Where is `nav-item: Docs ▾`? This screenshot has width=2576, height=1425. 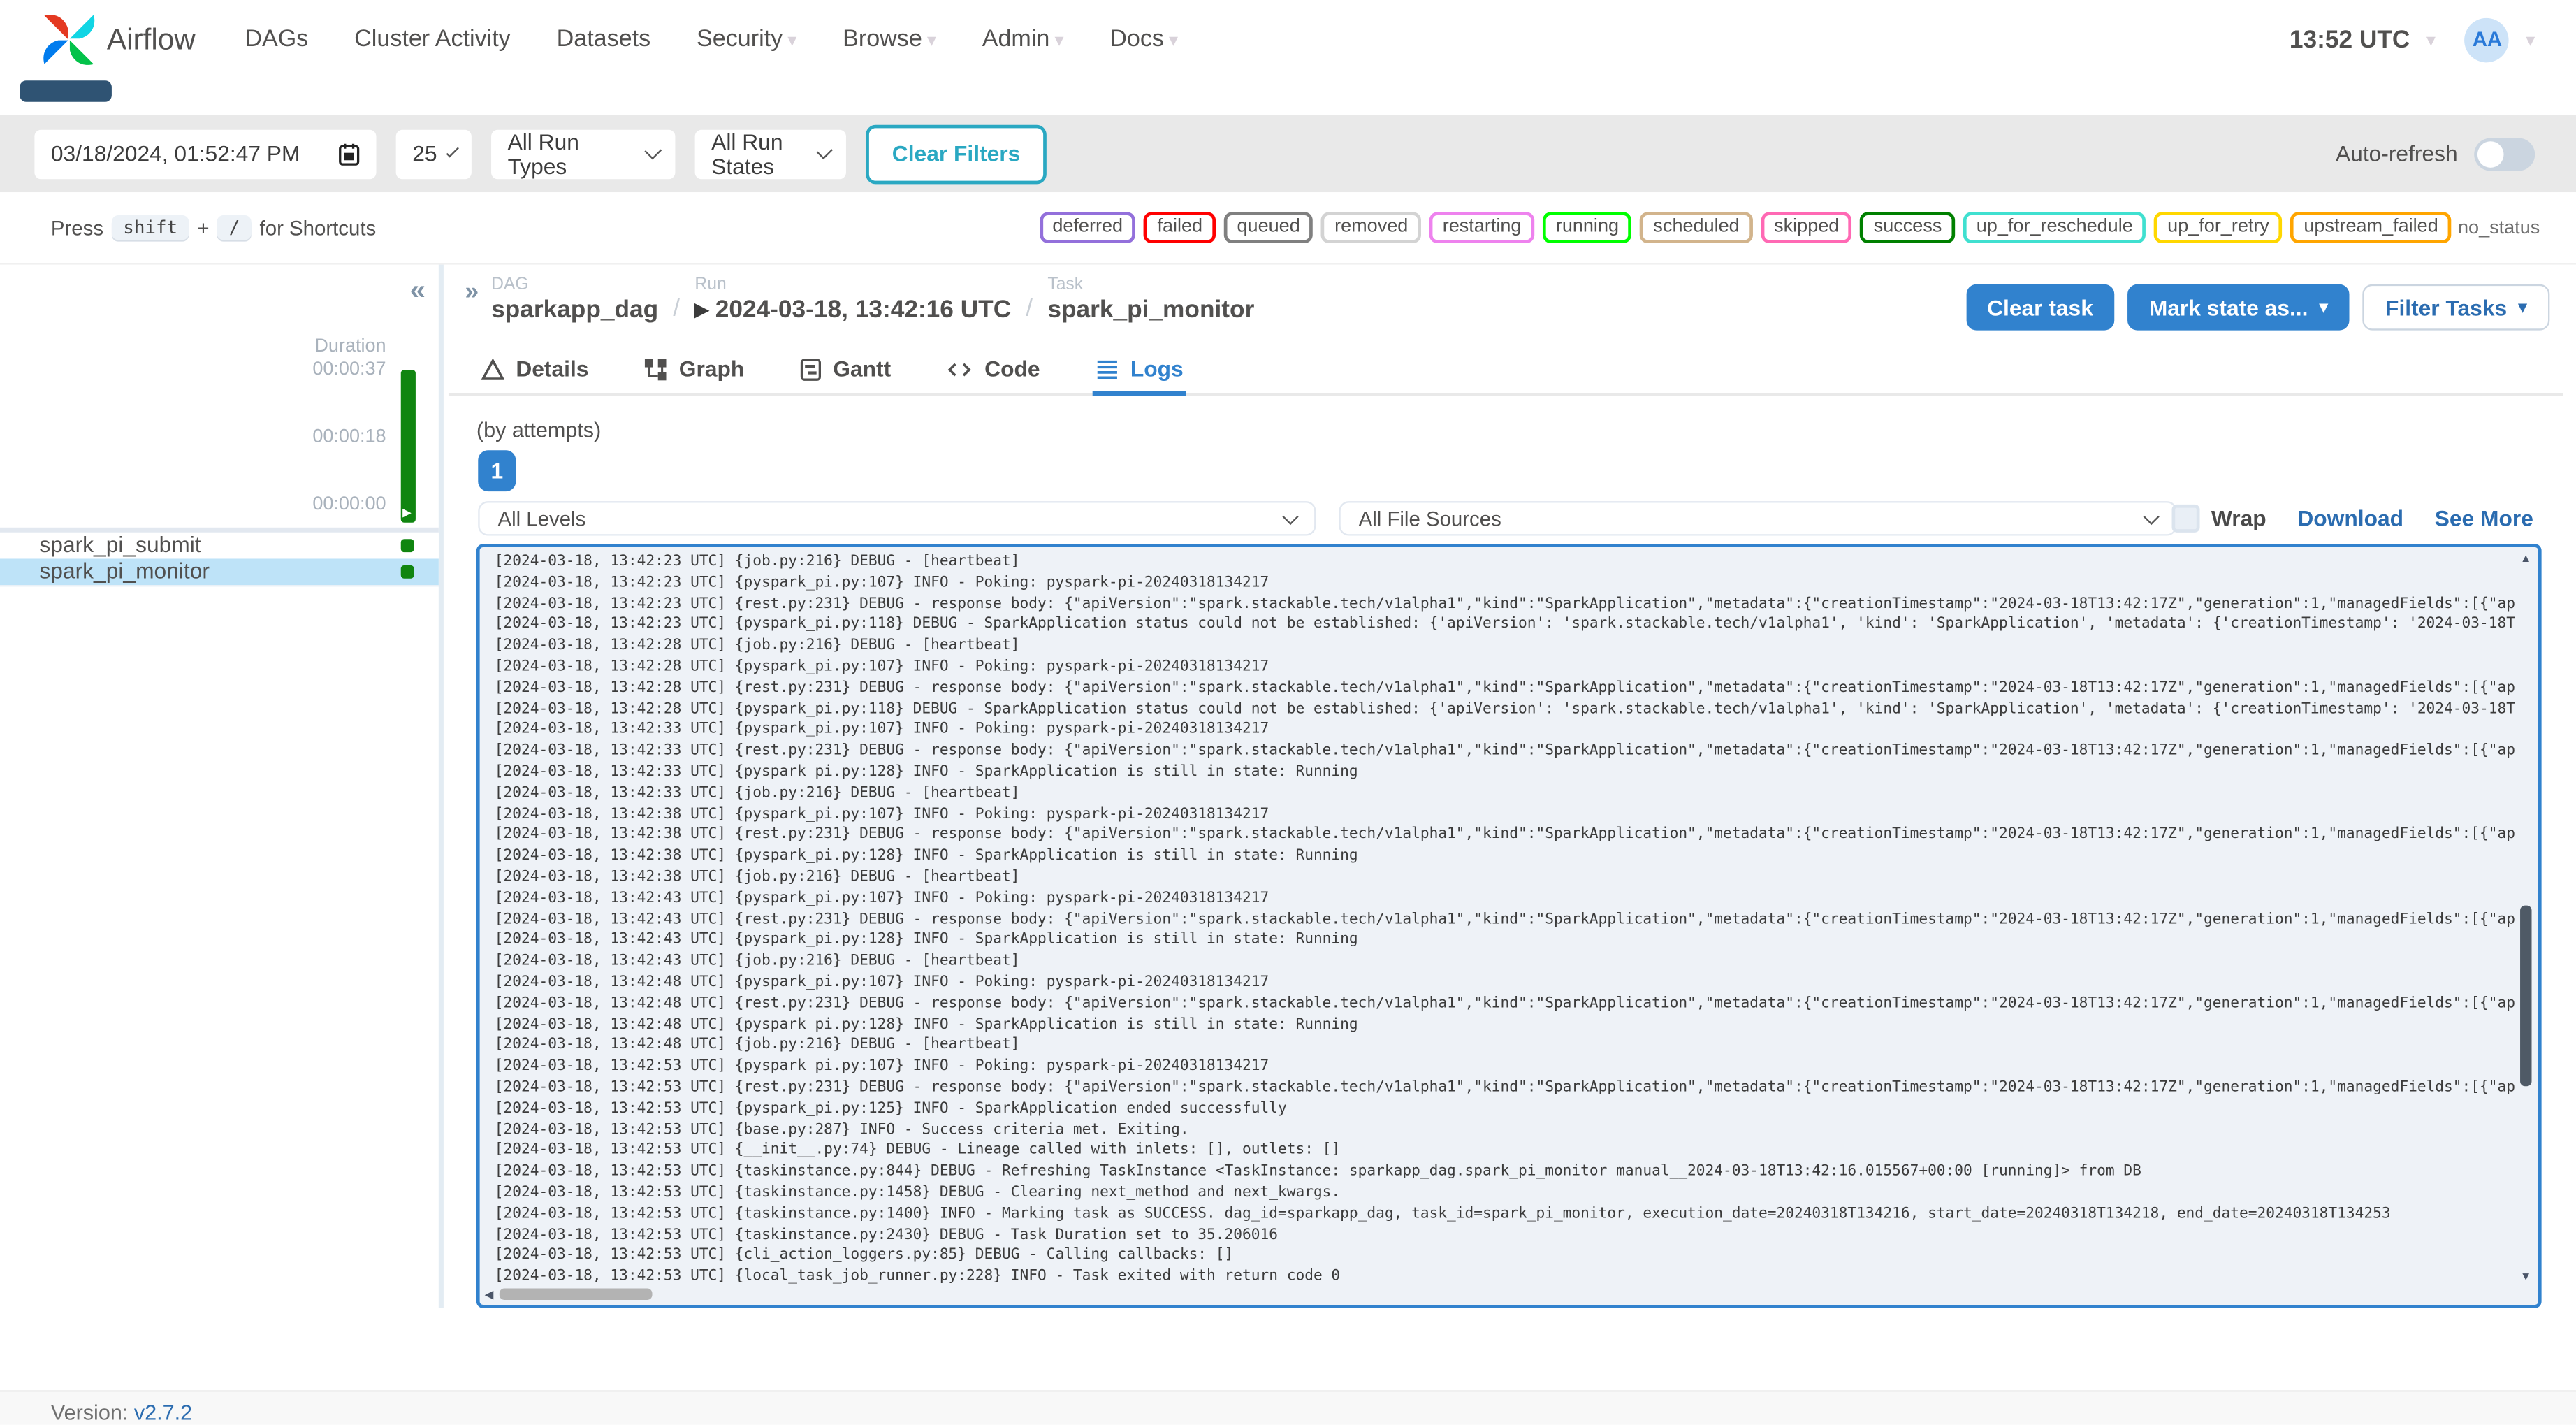
nav-item: Docs ▾ is located at coordinates (1143, 40).